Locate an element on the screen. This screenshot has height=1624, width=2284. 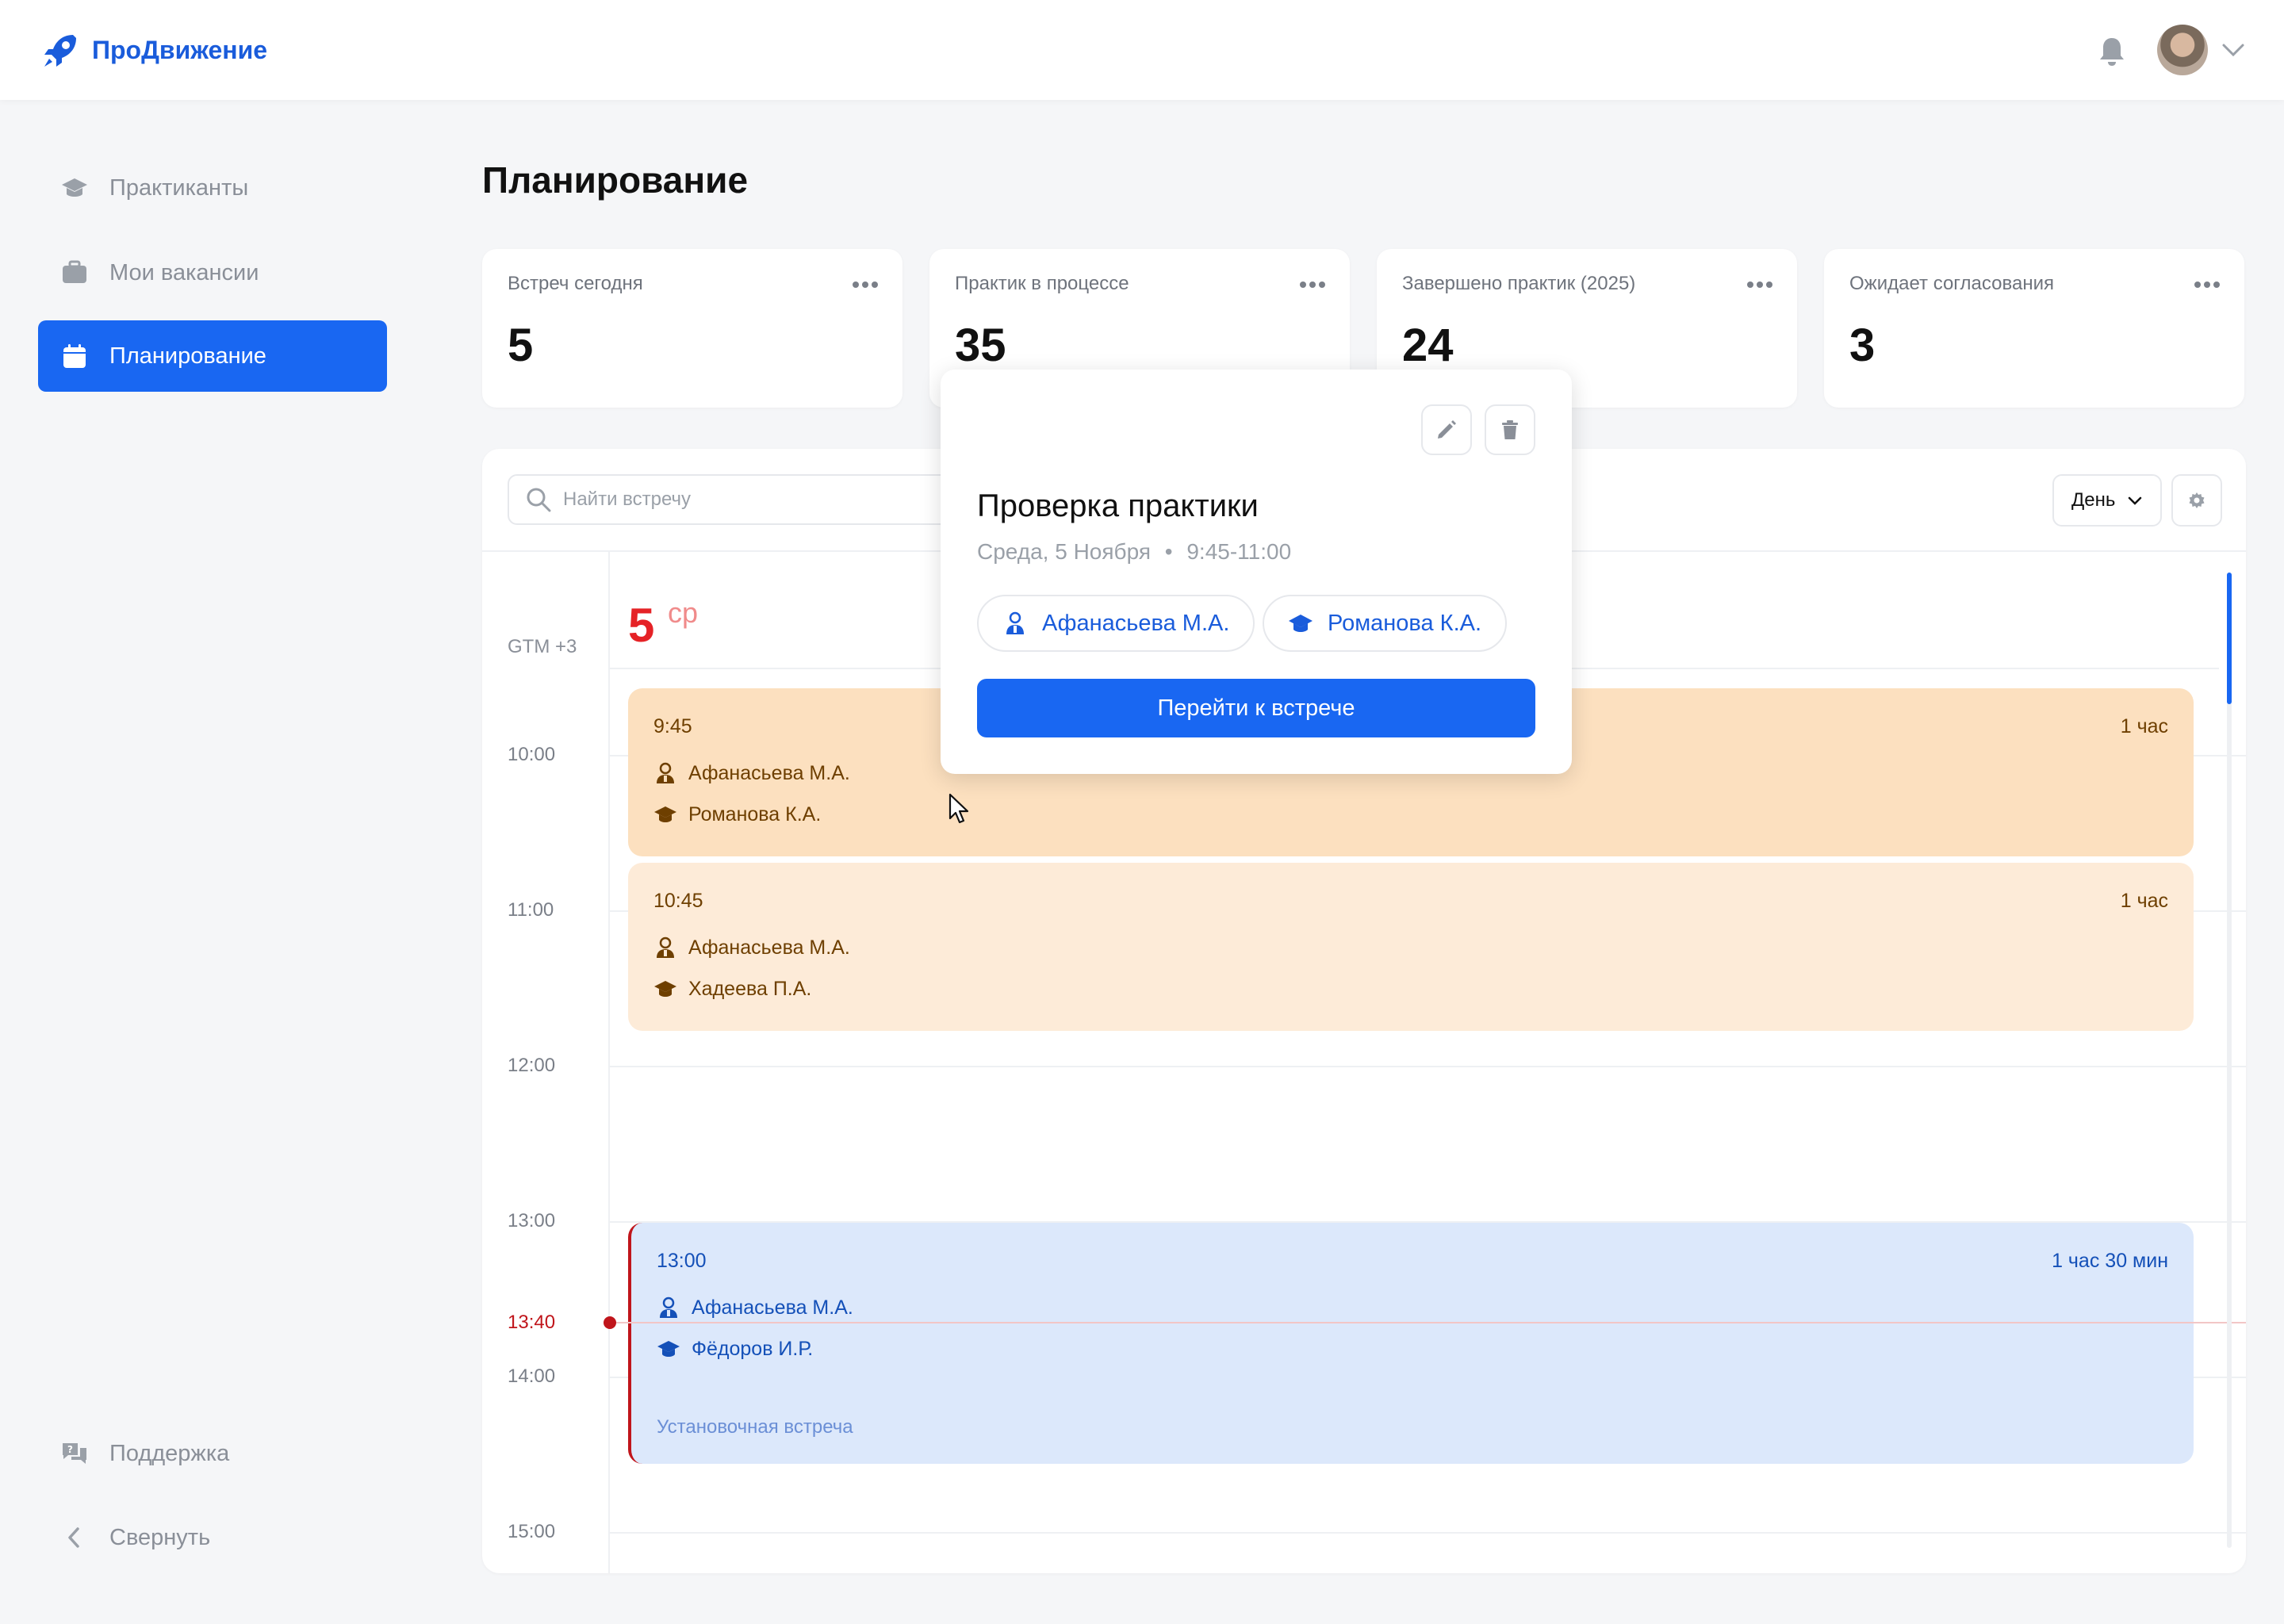
current-time-dot is located at coordinates (610, 1322).